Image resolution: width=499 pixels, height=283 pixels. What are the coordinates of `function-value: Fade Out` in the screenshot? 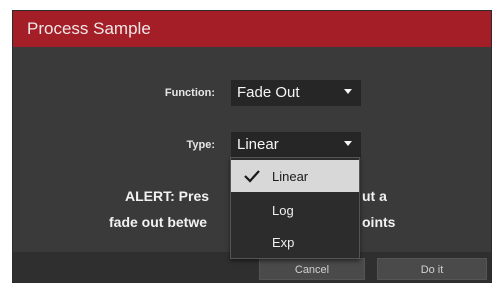 It's located at (268, 92).